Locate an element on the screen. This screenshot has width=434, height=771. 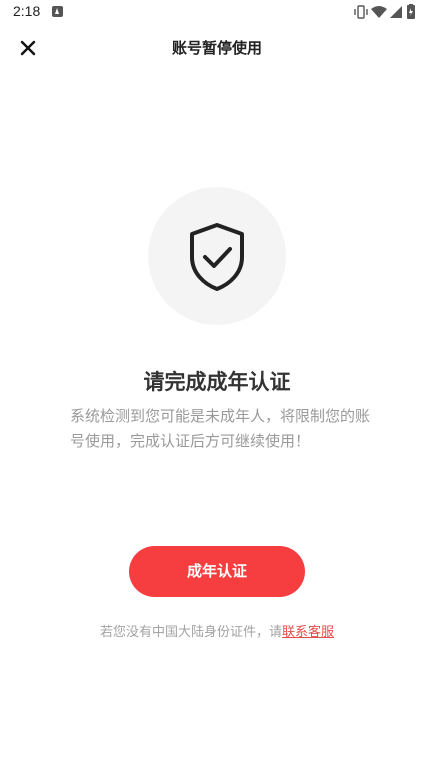
status-icons is located at coordinates (387, 12).